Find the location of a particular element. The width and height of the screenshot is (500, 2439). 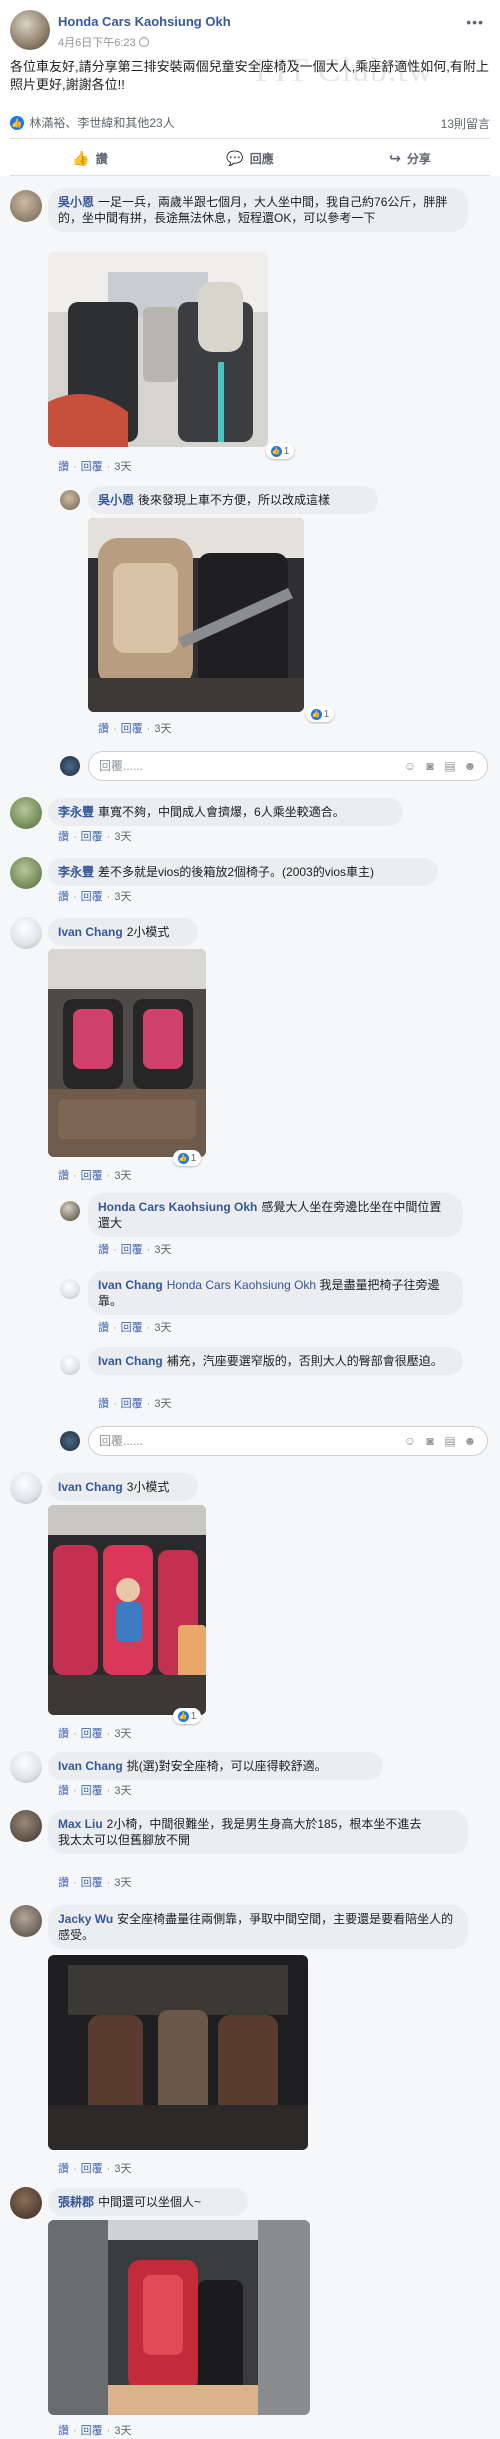

like-button: 👍 讚 is located at coordinates (90, 158).